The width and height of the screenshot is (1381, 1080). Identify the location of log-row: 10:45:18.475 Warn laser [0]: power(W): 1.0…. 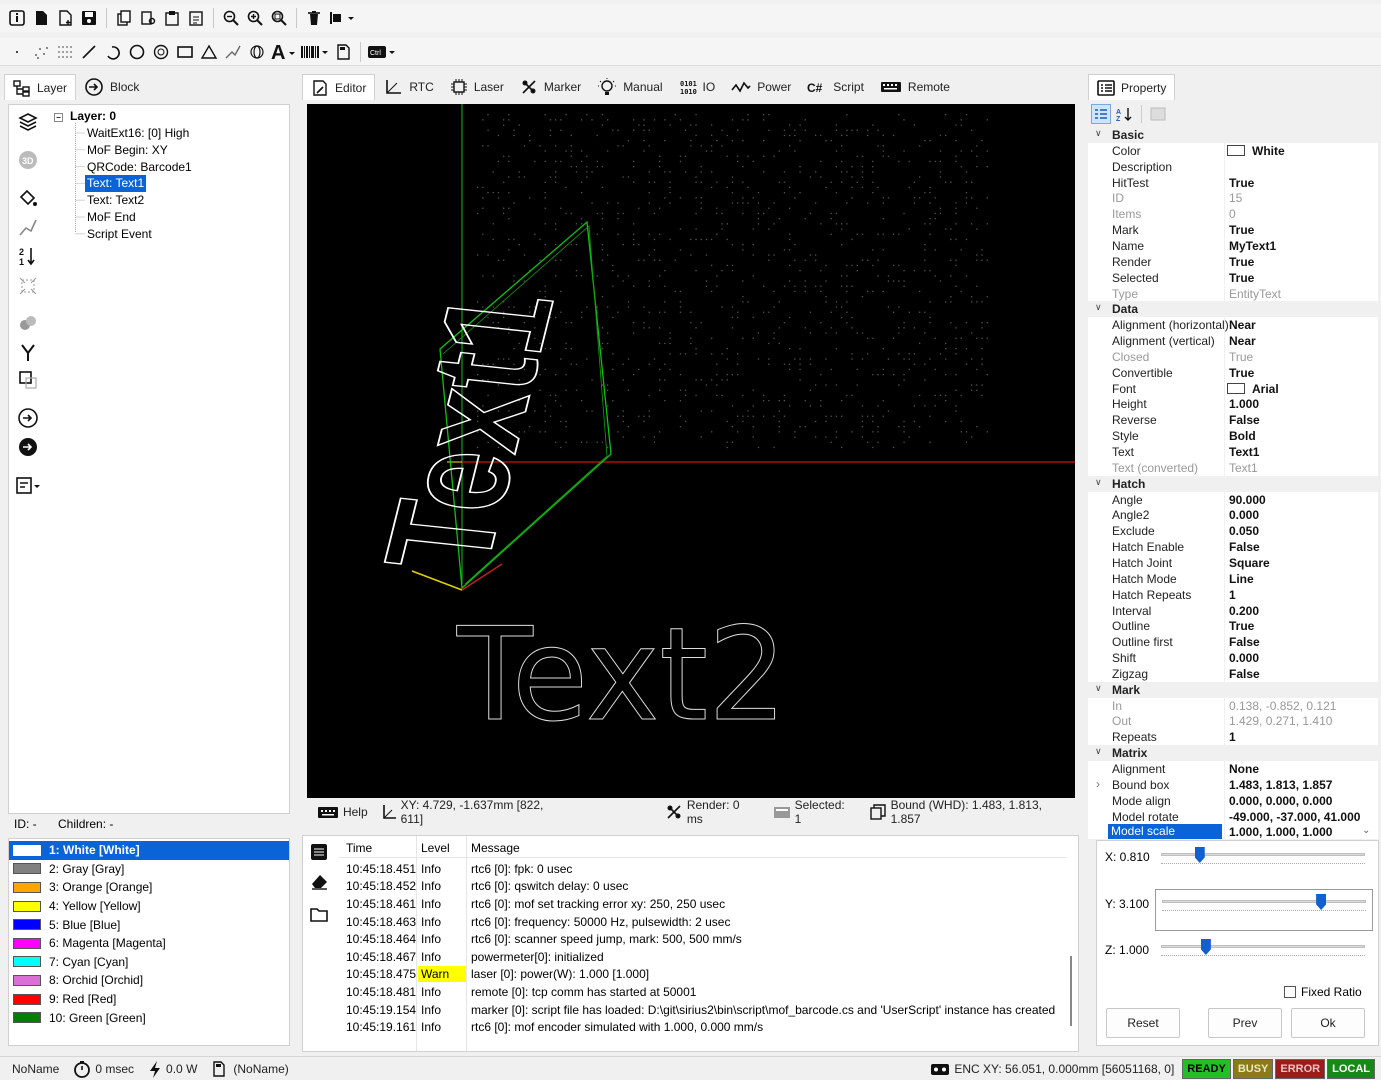
(703, 975).